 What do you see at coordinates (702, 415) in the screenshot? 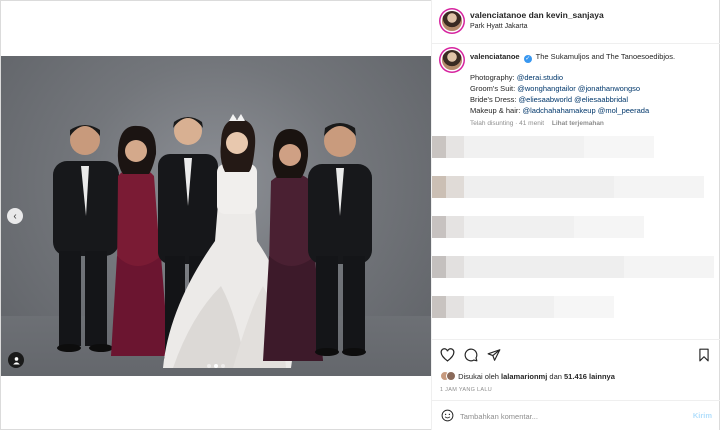
I see `post-comment-button: Kirim` at bounding box center [702, 415].